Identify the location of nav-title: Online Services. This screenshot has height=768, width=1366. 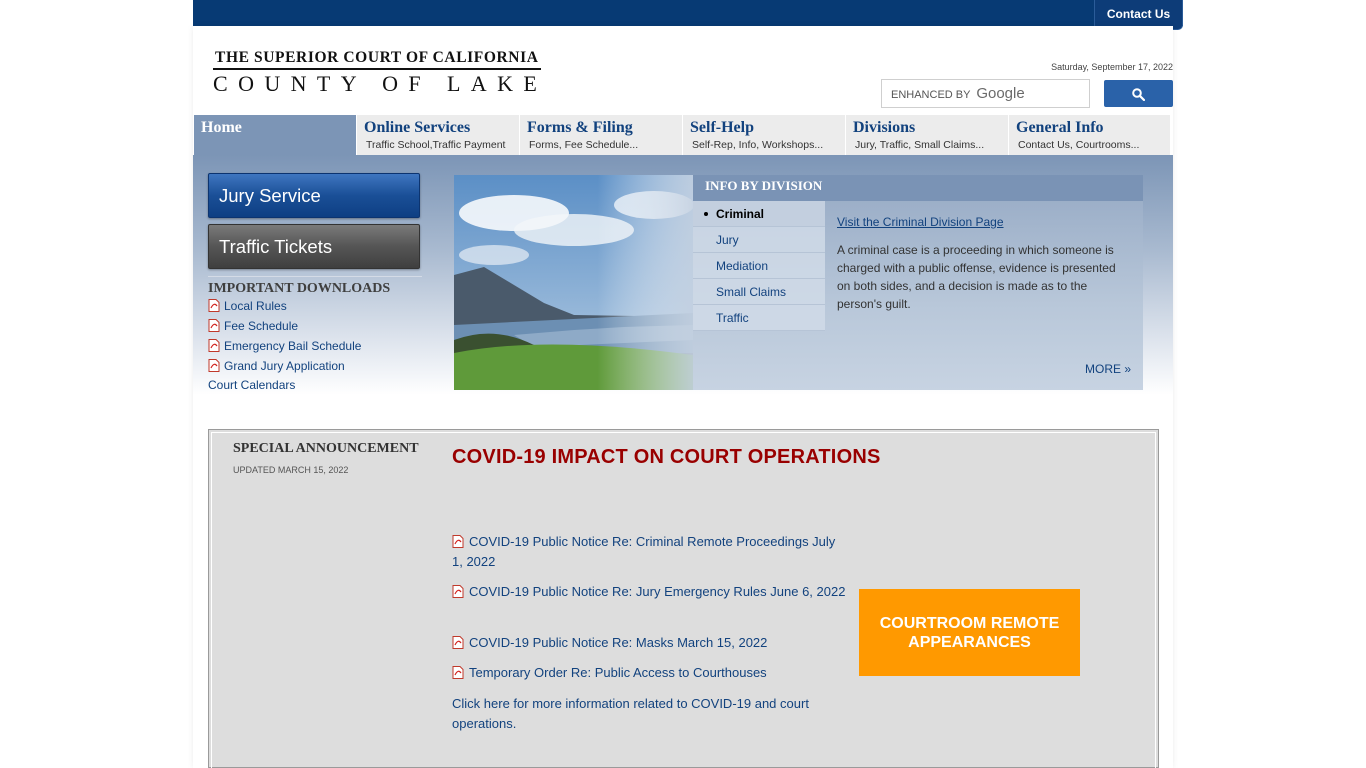
(417, 127).